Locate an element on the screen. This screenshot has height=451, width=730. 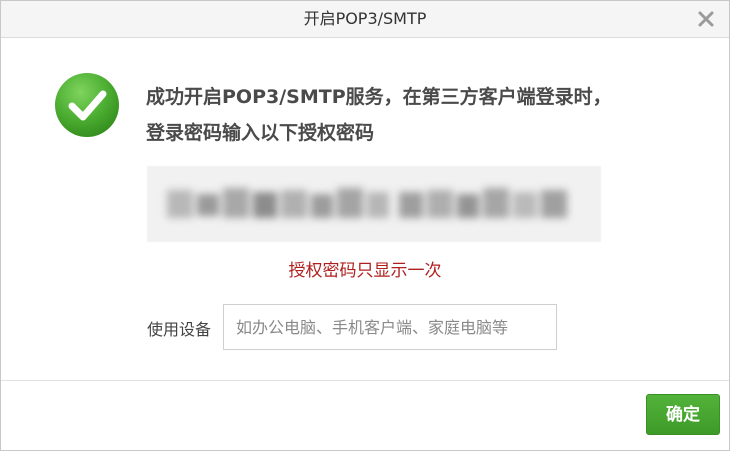
title-bar: 开启POP3/SMTP is located at coordinates (365, 19).